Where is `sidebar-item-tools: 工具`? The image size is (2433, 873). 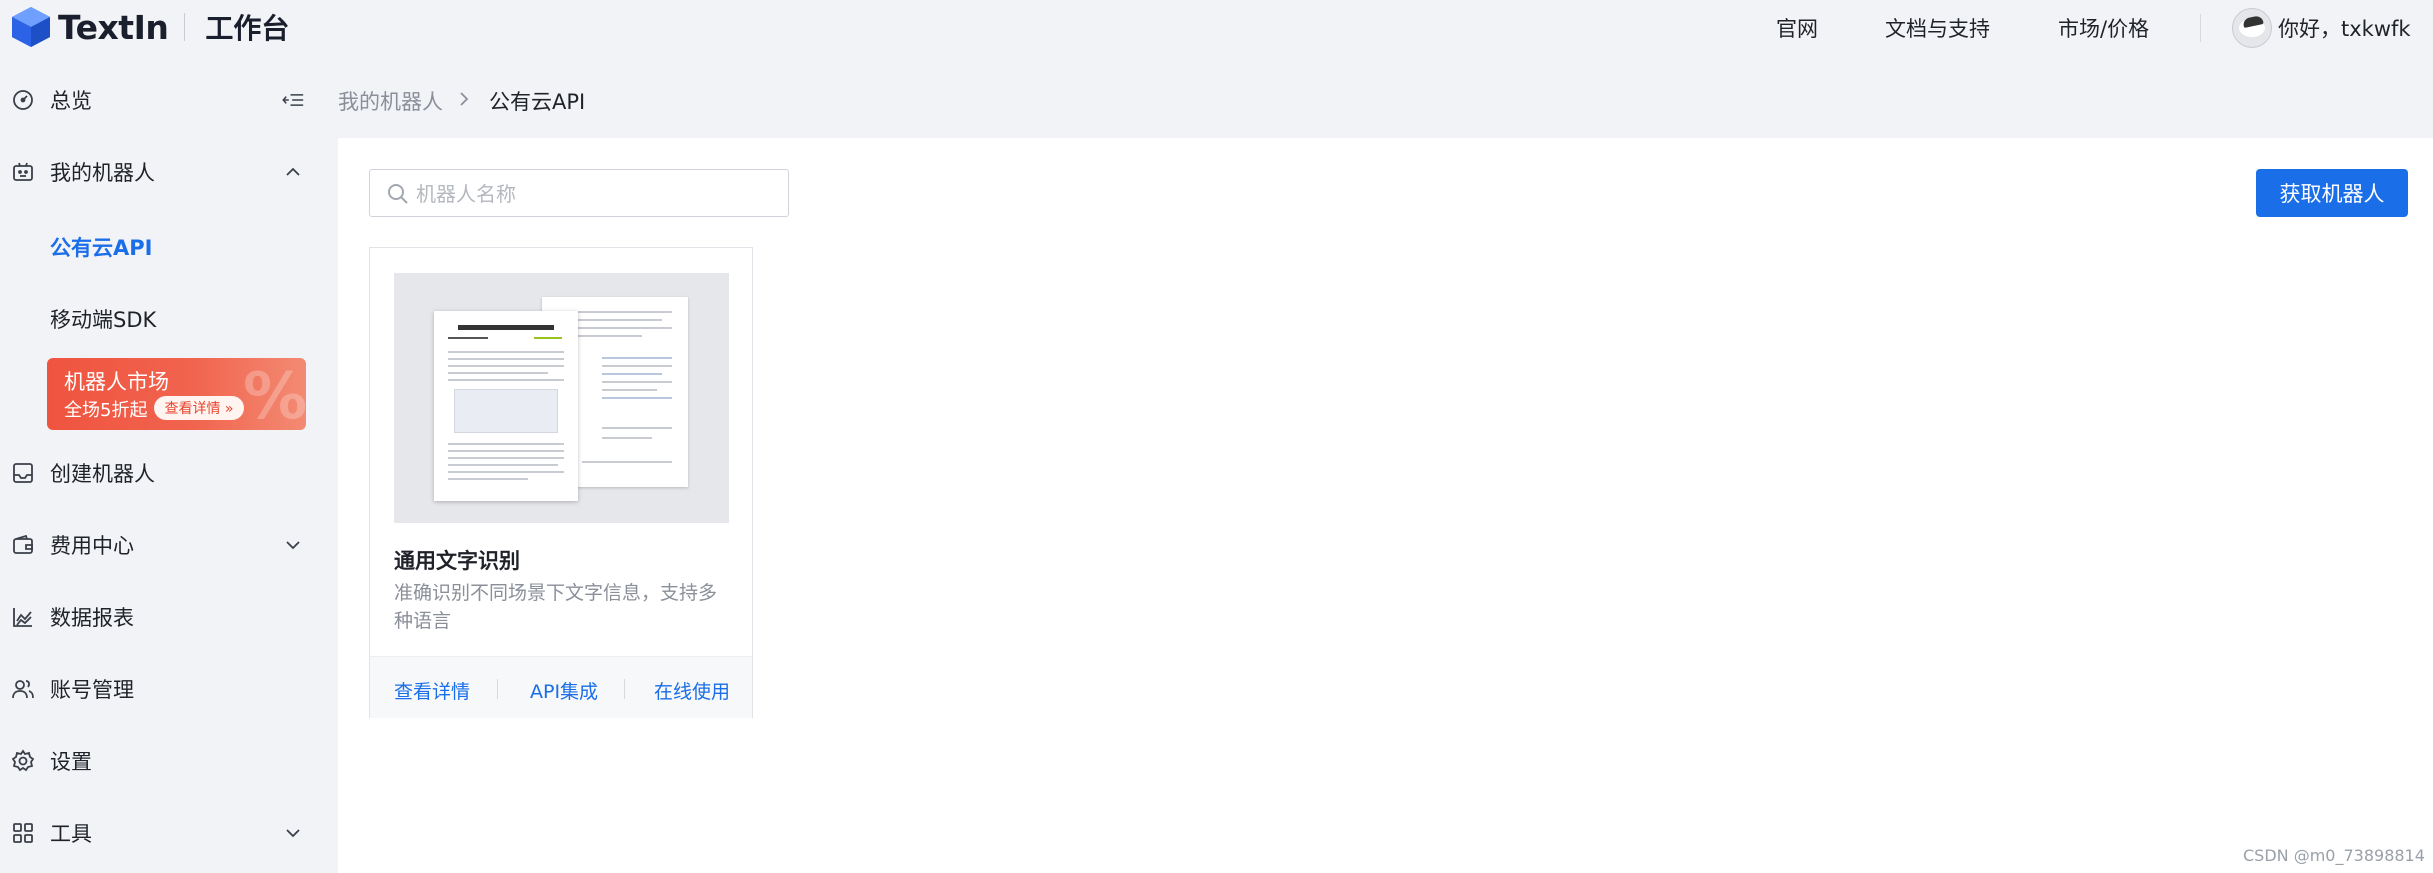 sidebar-item-tools: 工具 is located at coordinates (169, 833).